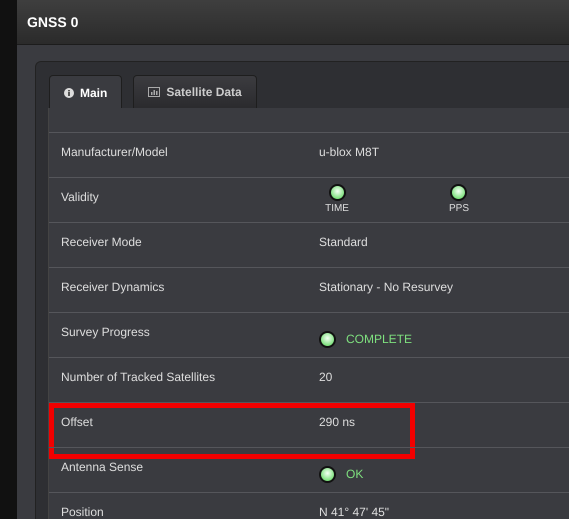 Image resolution: width=569 pixels, height=519 pixels. Describe the element at coordinates (102, 467) in the screenshot. I see `field-label: Antenna Sense` at that location.